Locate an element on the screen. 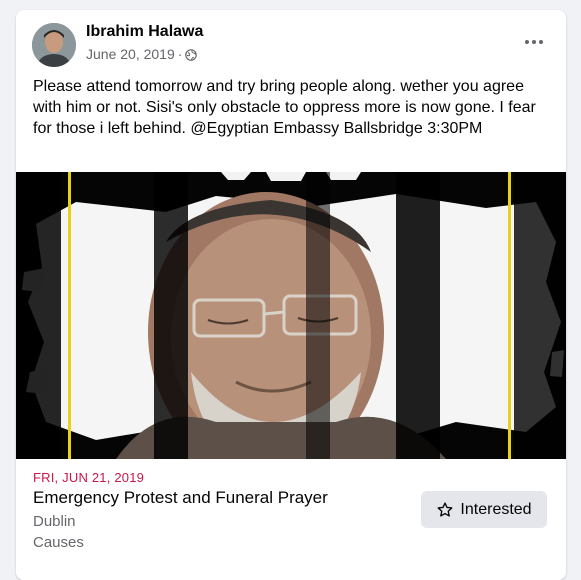  event-category: Causes is located at coordinates (58, 542).